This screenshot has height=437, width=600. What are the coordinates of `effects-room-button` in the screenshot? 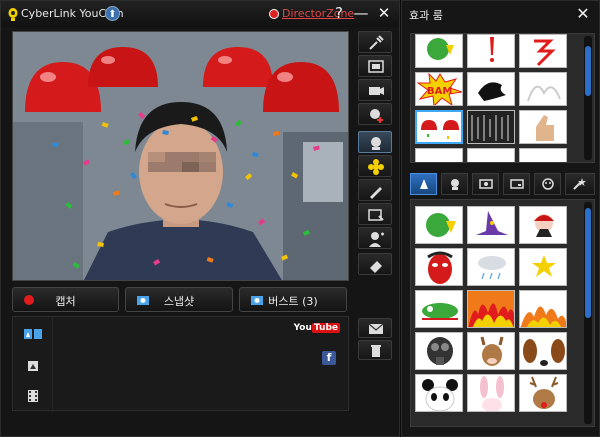 It's located at (375, 142).